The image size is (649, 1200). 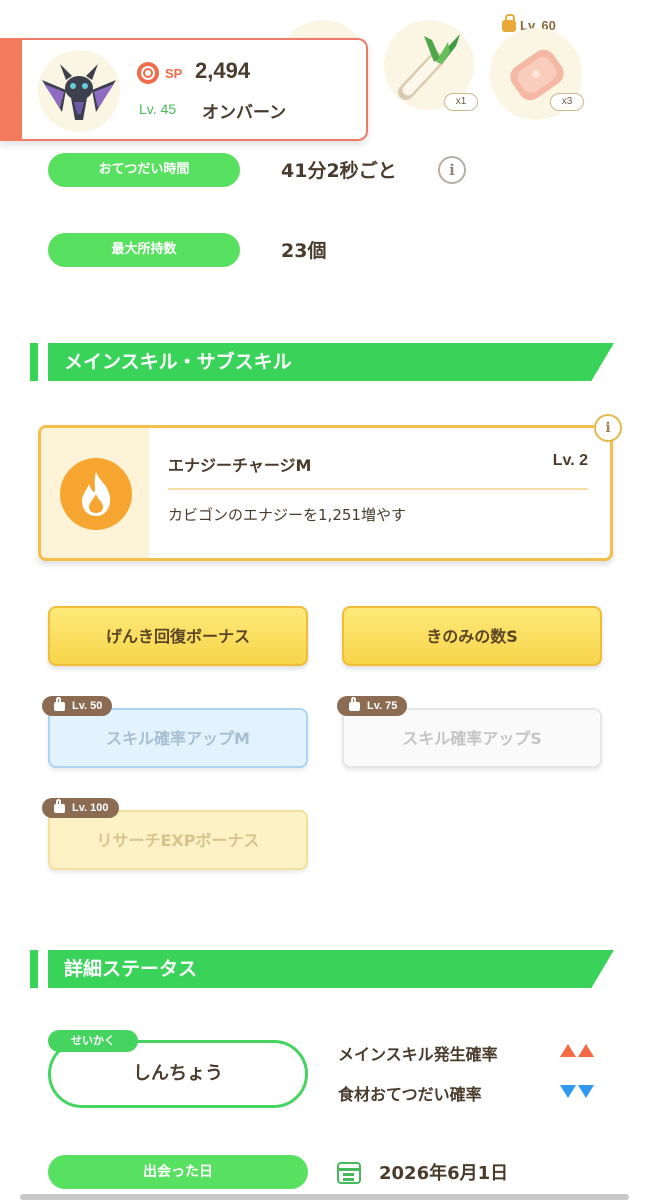 What do you see at coordinates (577, 1091) in the screenshot?
I see `down-arrows-icon` at bounding box center [577, 1091].